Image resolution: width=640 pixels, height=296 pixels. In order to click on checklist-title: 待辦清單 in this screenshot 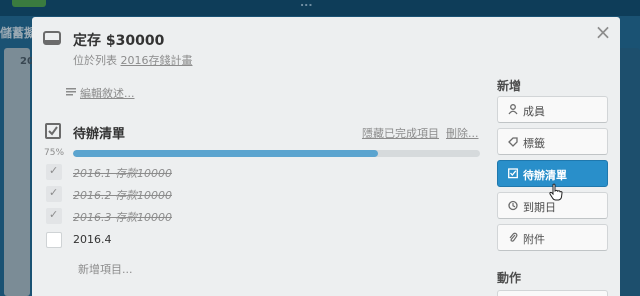, I will do `click(99, 132)`.